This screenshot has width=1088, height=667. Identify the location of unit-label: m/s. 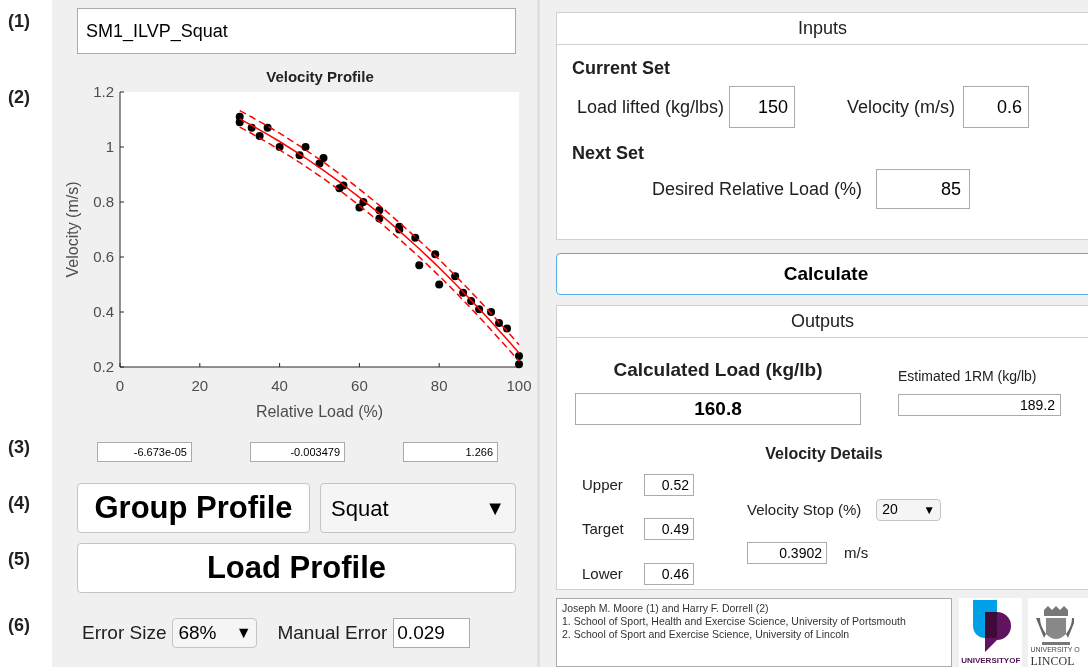
(856, 553).